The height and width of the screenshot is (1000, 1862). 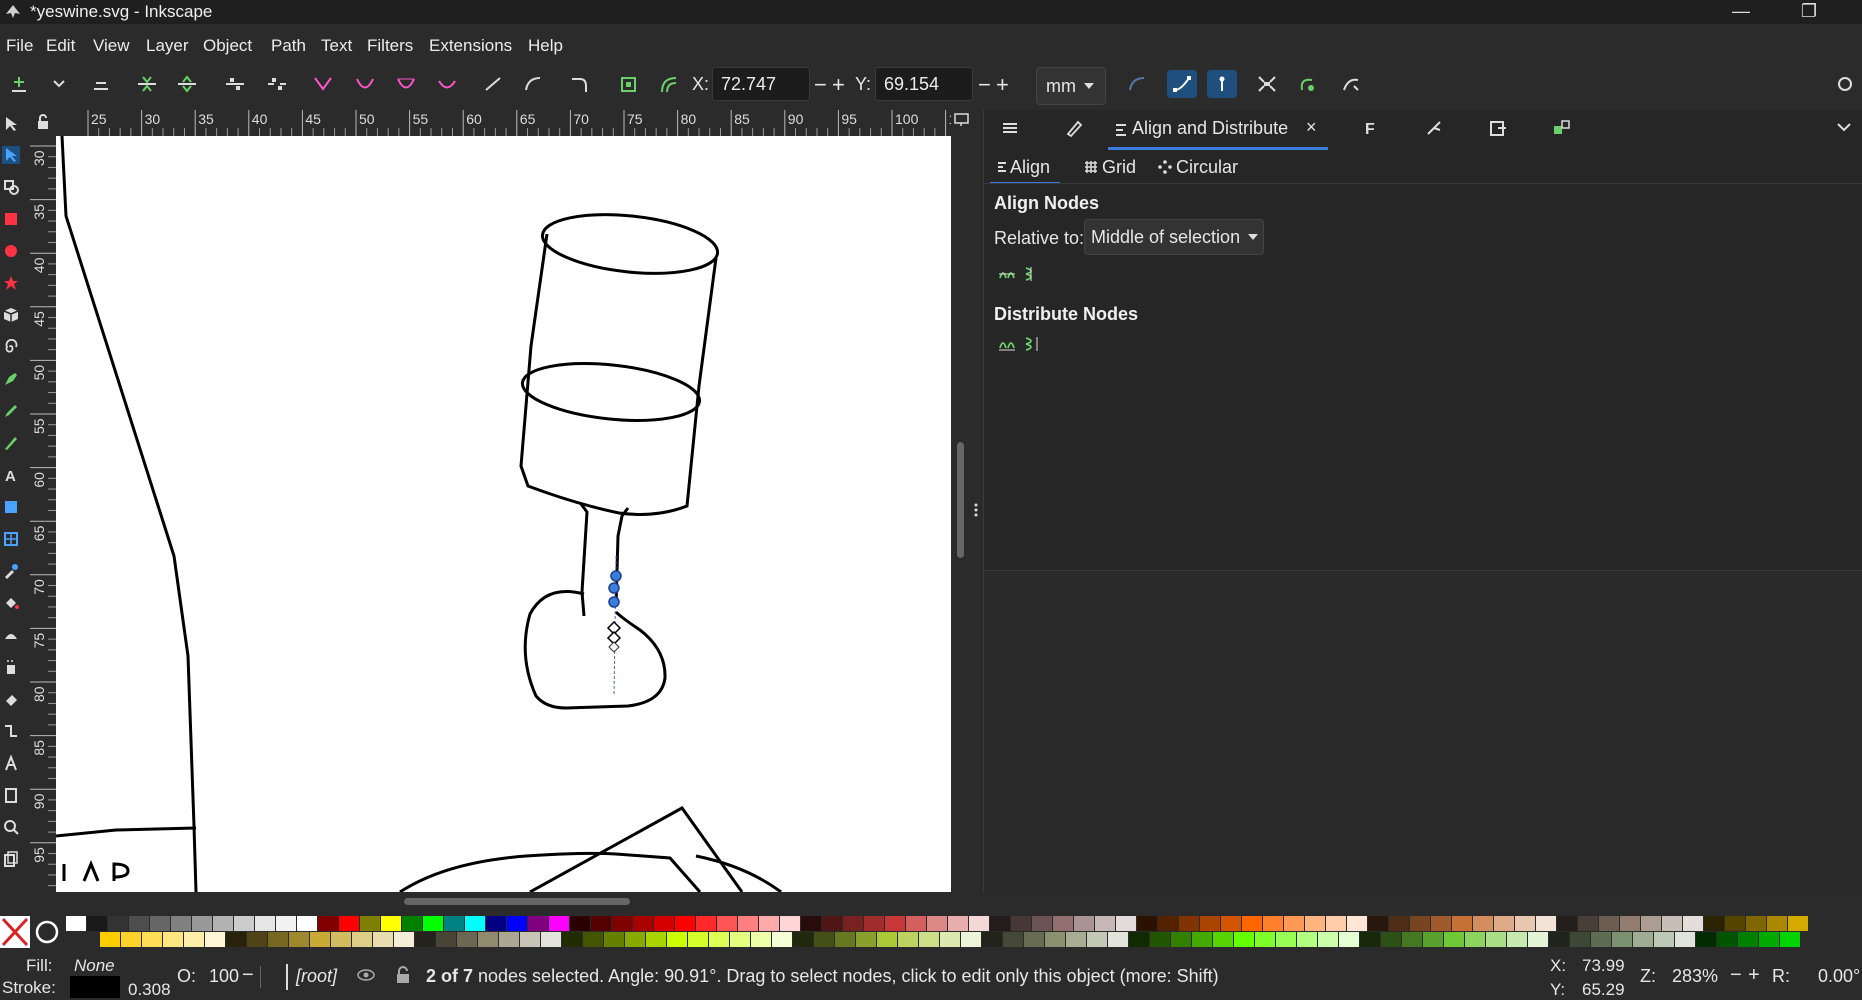 I want to click on add-corners-icon, so click(x=579, y=84).